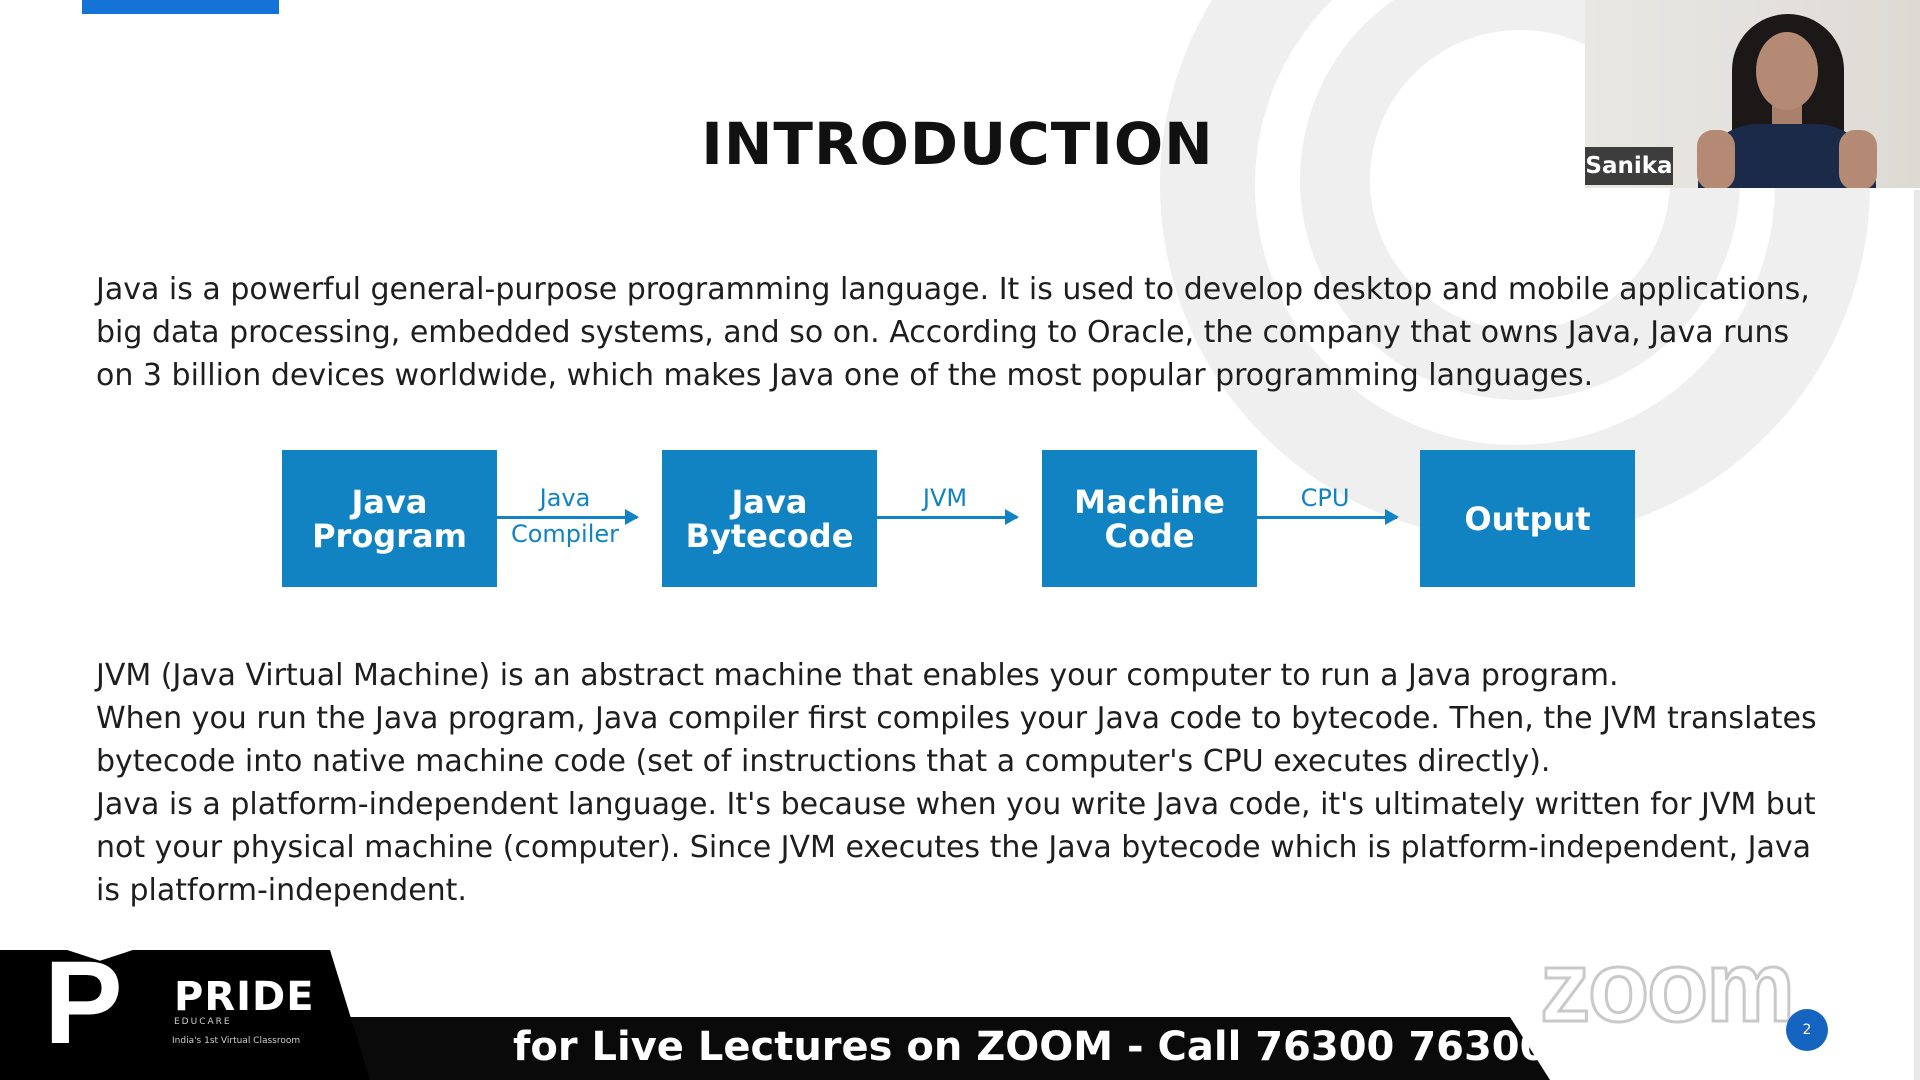 Image resolution: width=1920 pixels, height=1080 pixels. Describe the element at coordinates (1917, 635) in the screenshot. I see `right-scroll-strip` at that location.